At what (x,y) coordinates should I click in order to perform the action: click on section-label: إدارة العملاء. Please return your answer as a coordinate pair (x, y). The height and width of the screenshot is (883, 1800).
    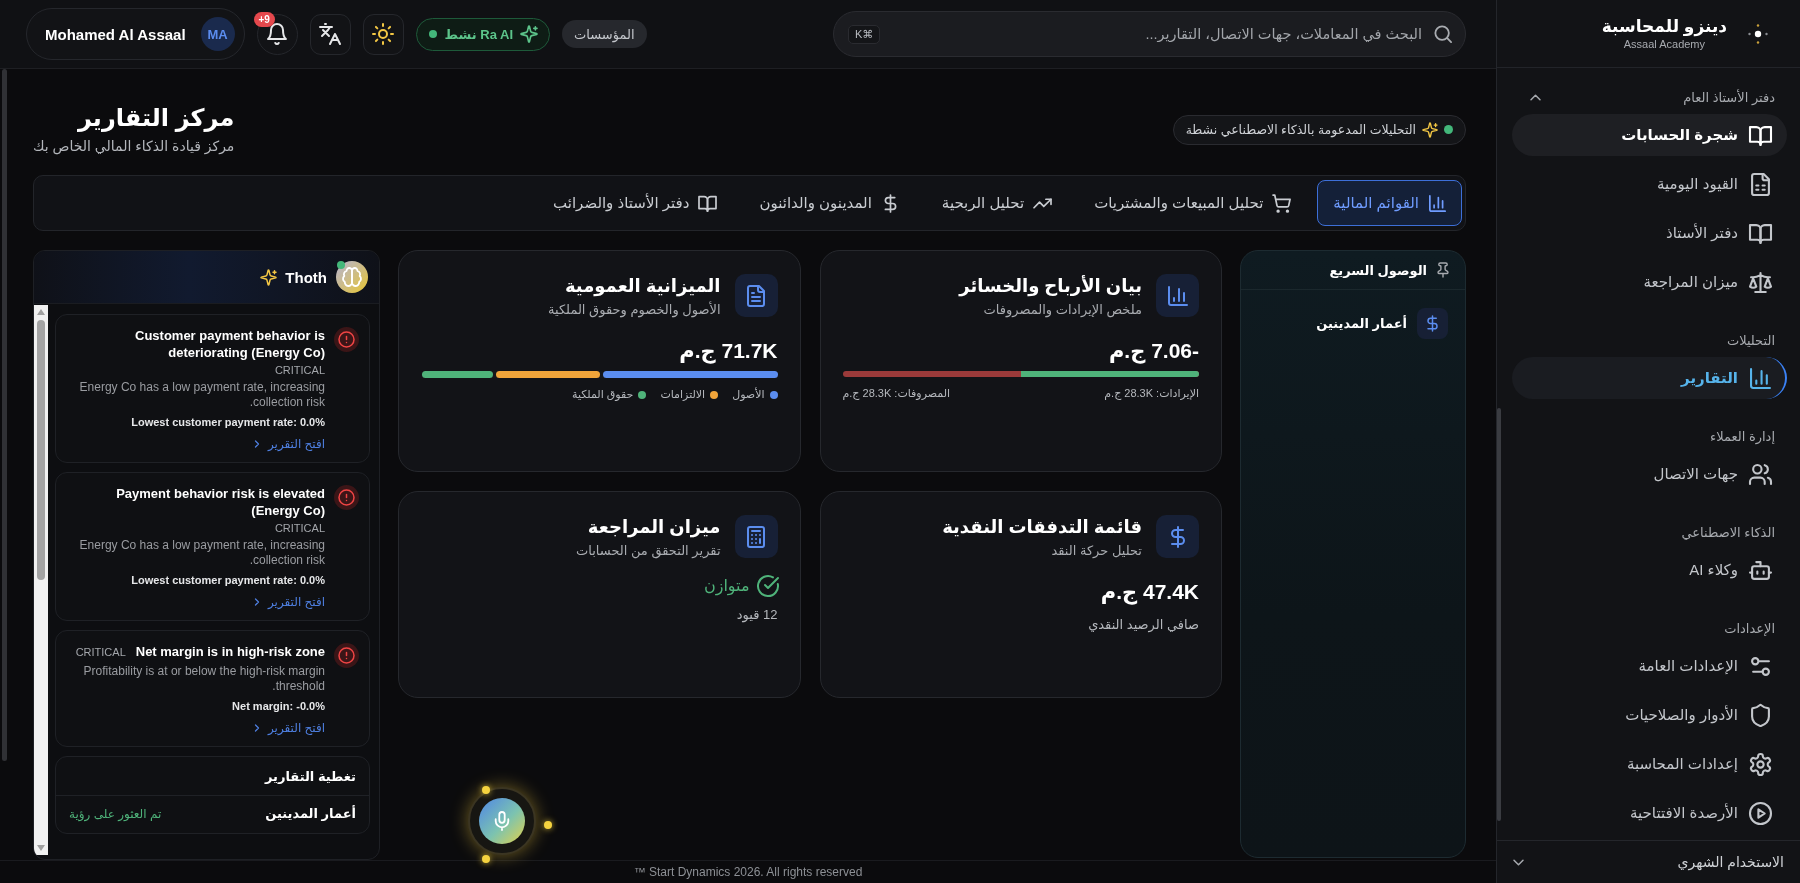
    Looking at the image, I should click on (1742, 436).